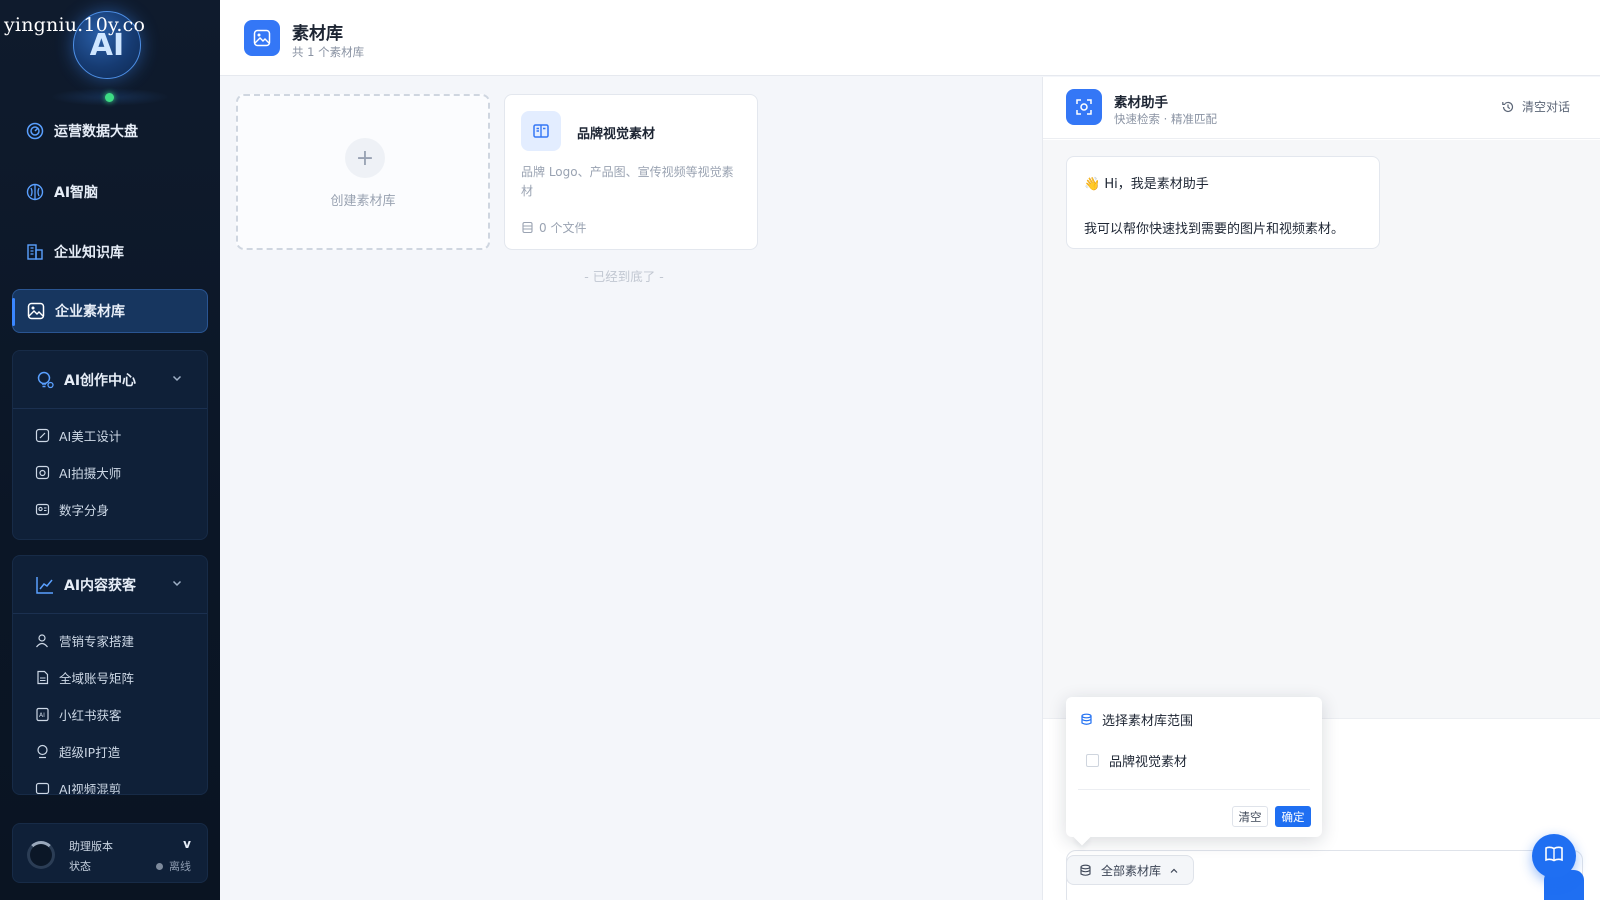 The image size is (1600, 900). I want to click on building-icon, so click(35, 252).